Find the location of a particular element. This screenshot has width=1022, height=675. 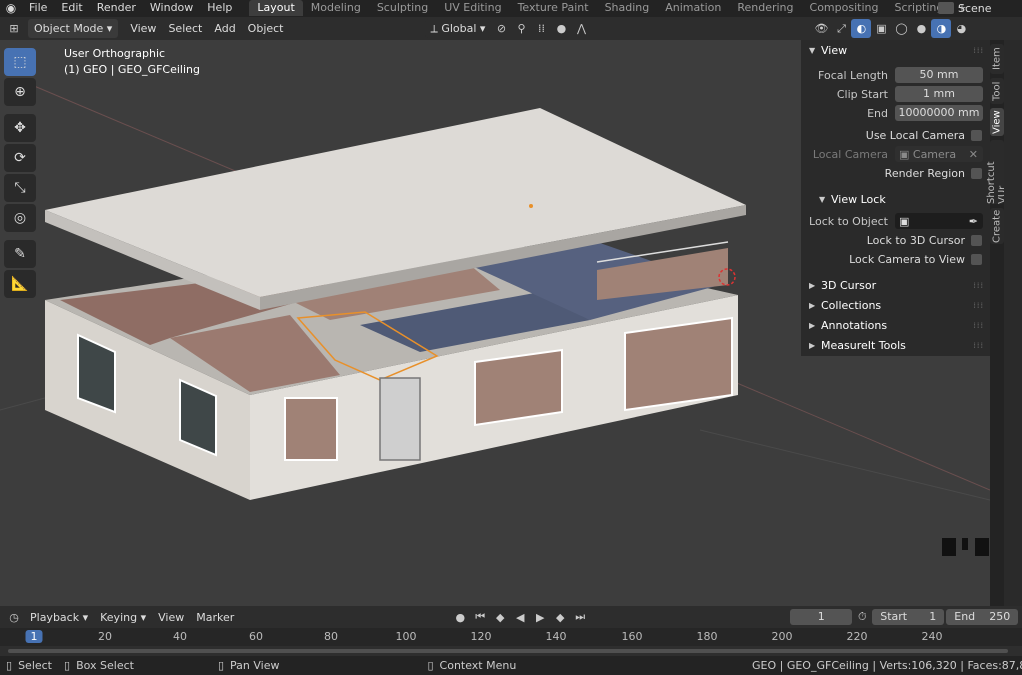

mode-dropdown: Object Mode ▾ is located at coordinates (73, 28).